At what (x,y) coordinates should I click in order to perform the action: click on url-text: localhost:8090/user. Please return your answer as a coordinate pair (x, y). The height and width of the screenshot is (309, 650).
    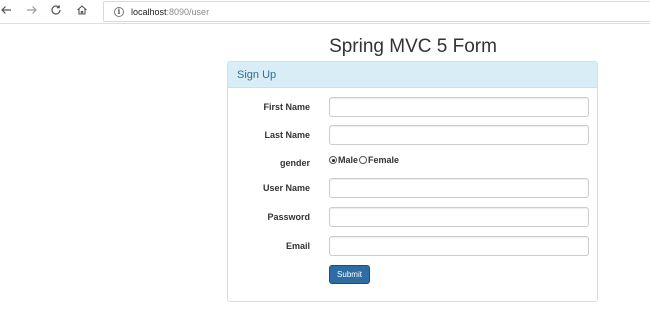
    Looking at the image, I should click on (170, 12).